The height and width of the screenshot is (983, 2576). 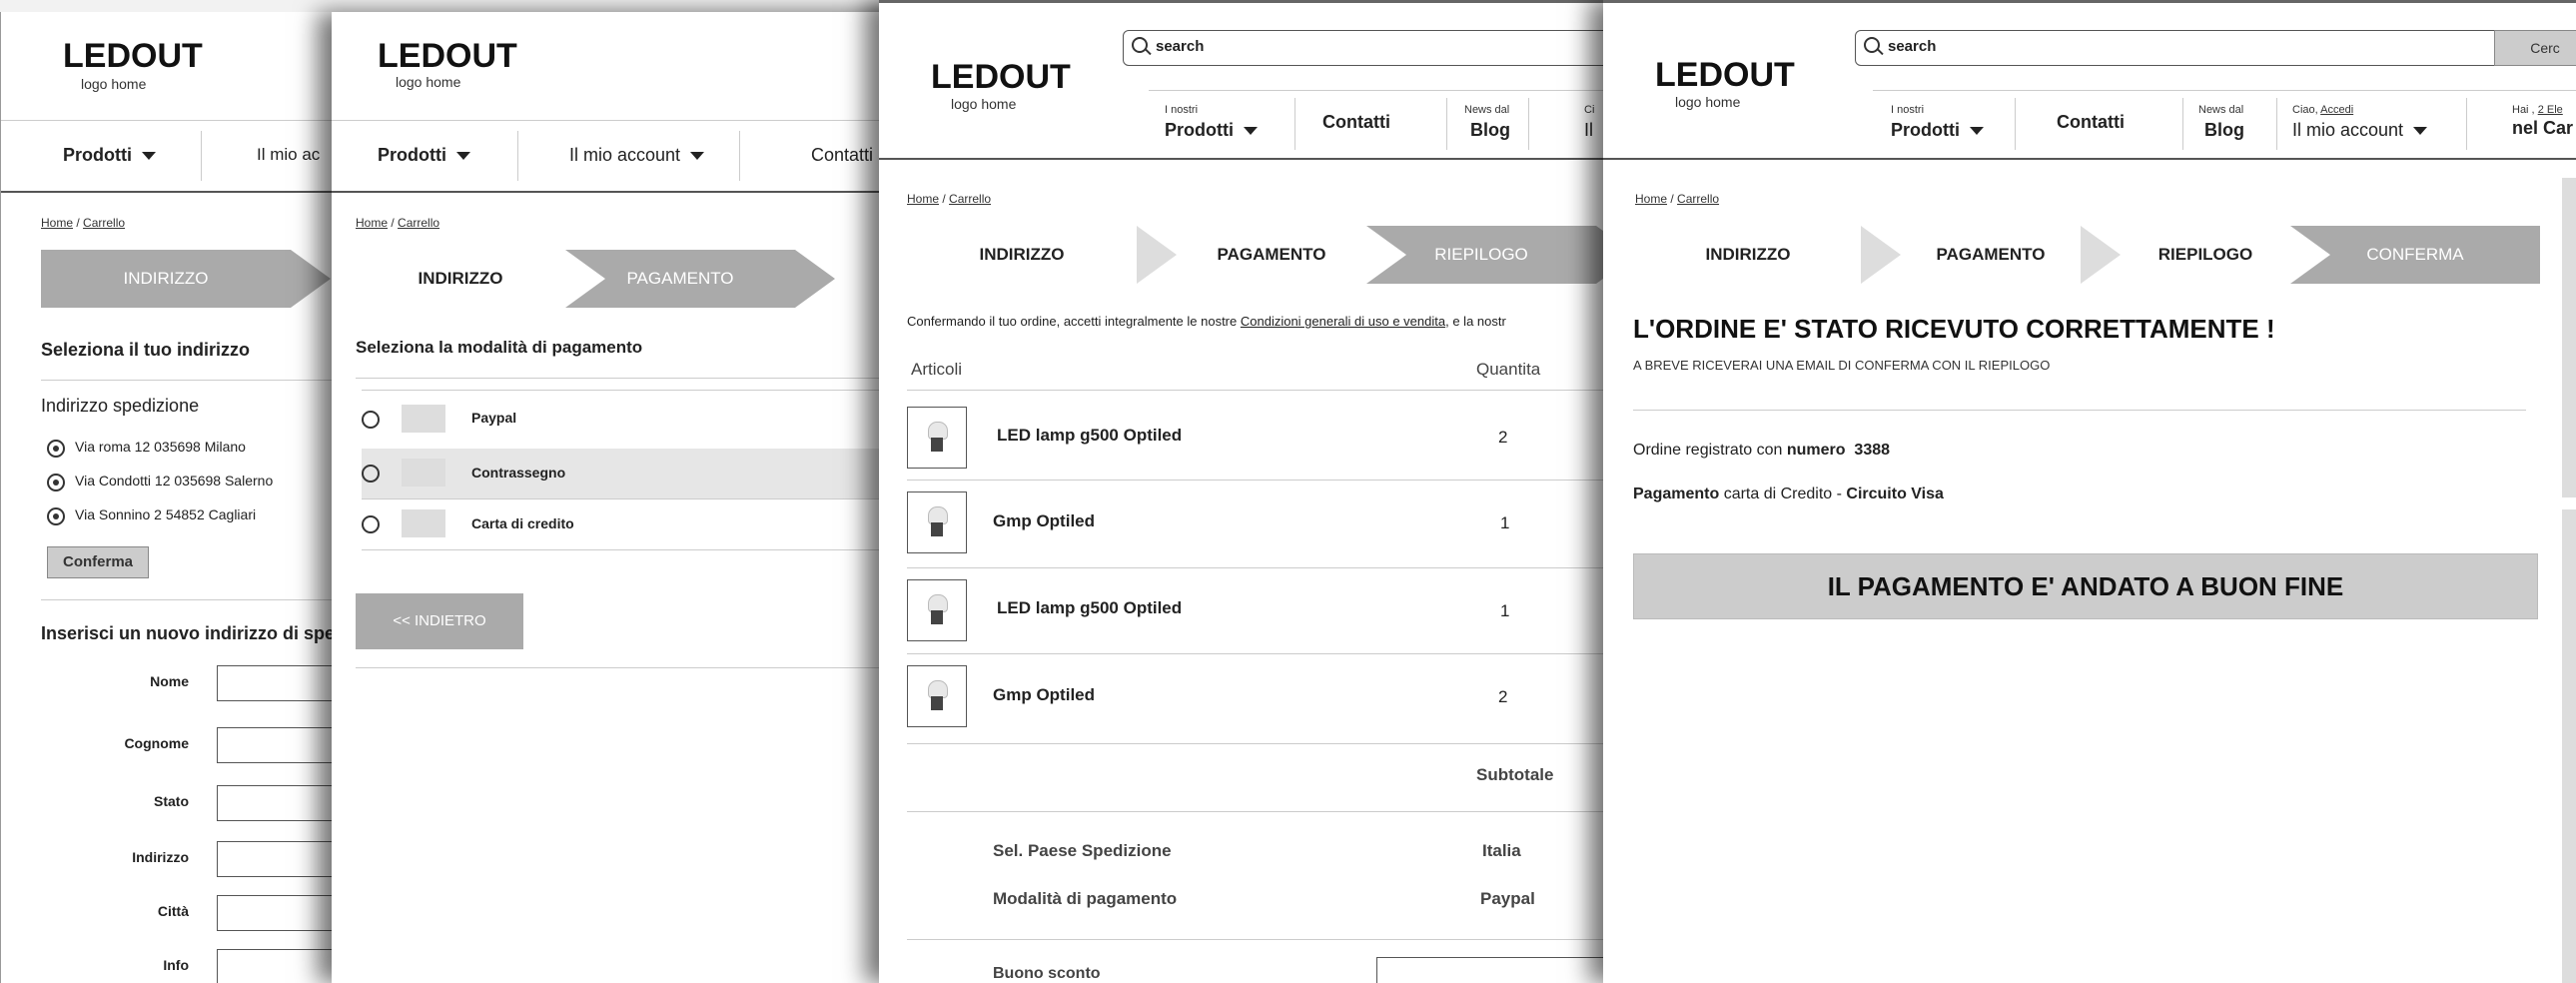 What do you see at coordinates (1503, 437) in the screenshot?
I see `product-qty: 2` at bounding box center [1503, 437].